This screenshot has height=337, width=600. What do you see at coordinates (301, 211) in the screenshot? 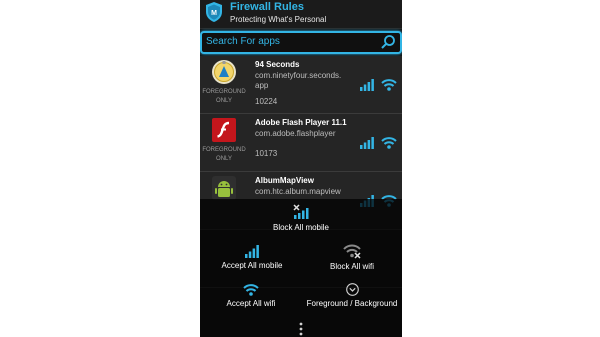
I see `block-mobile-icon` at bounding box center [301, 211].